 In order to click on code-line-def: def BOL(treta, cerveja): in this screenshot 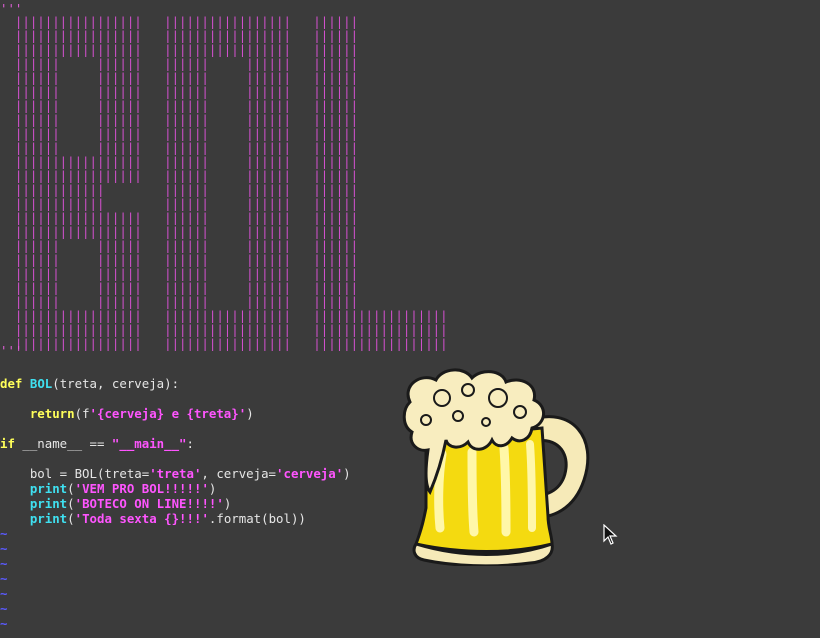, I will do `click(90, 383)`.